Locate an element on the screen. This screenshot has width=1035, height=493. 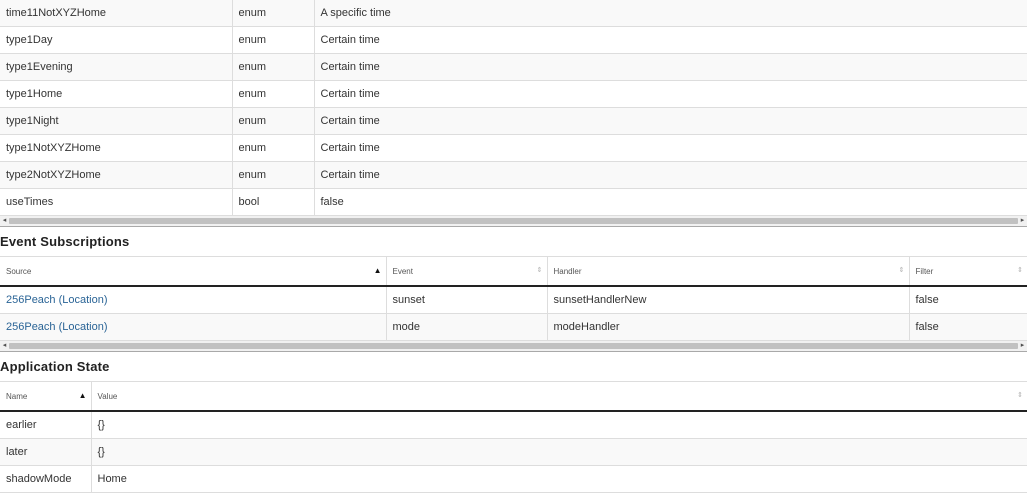
settings-row: type1Night enum Certain time is located at coordinates (513, 121).